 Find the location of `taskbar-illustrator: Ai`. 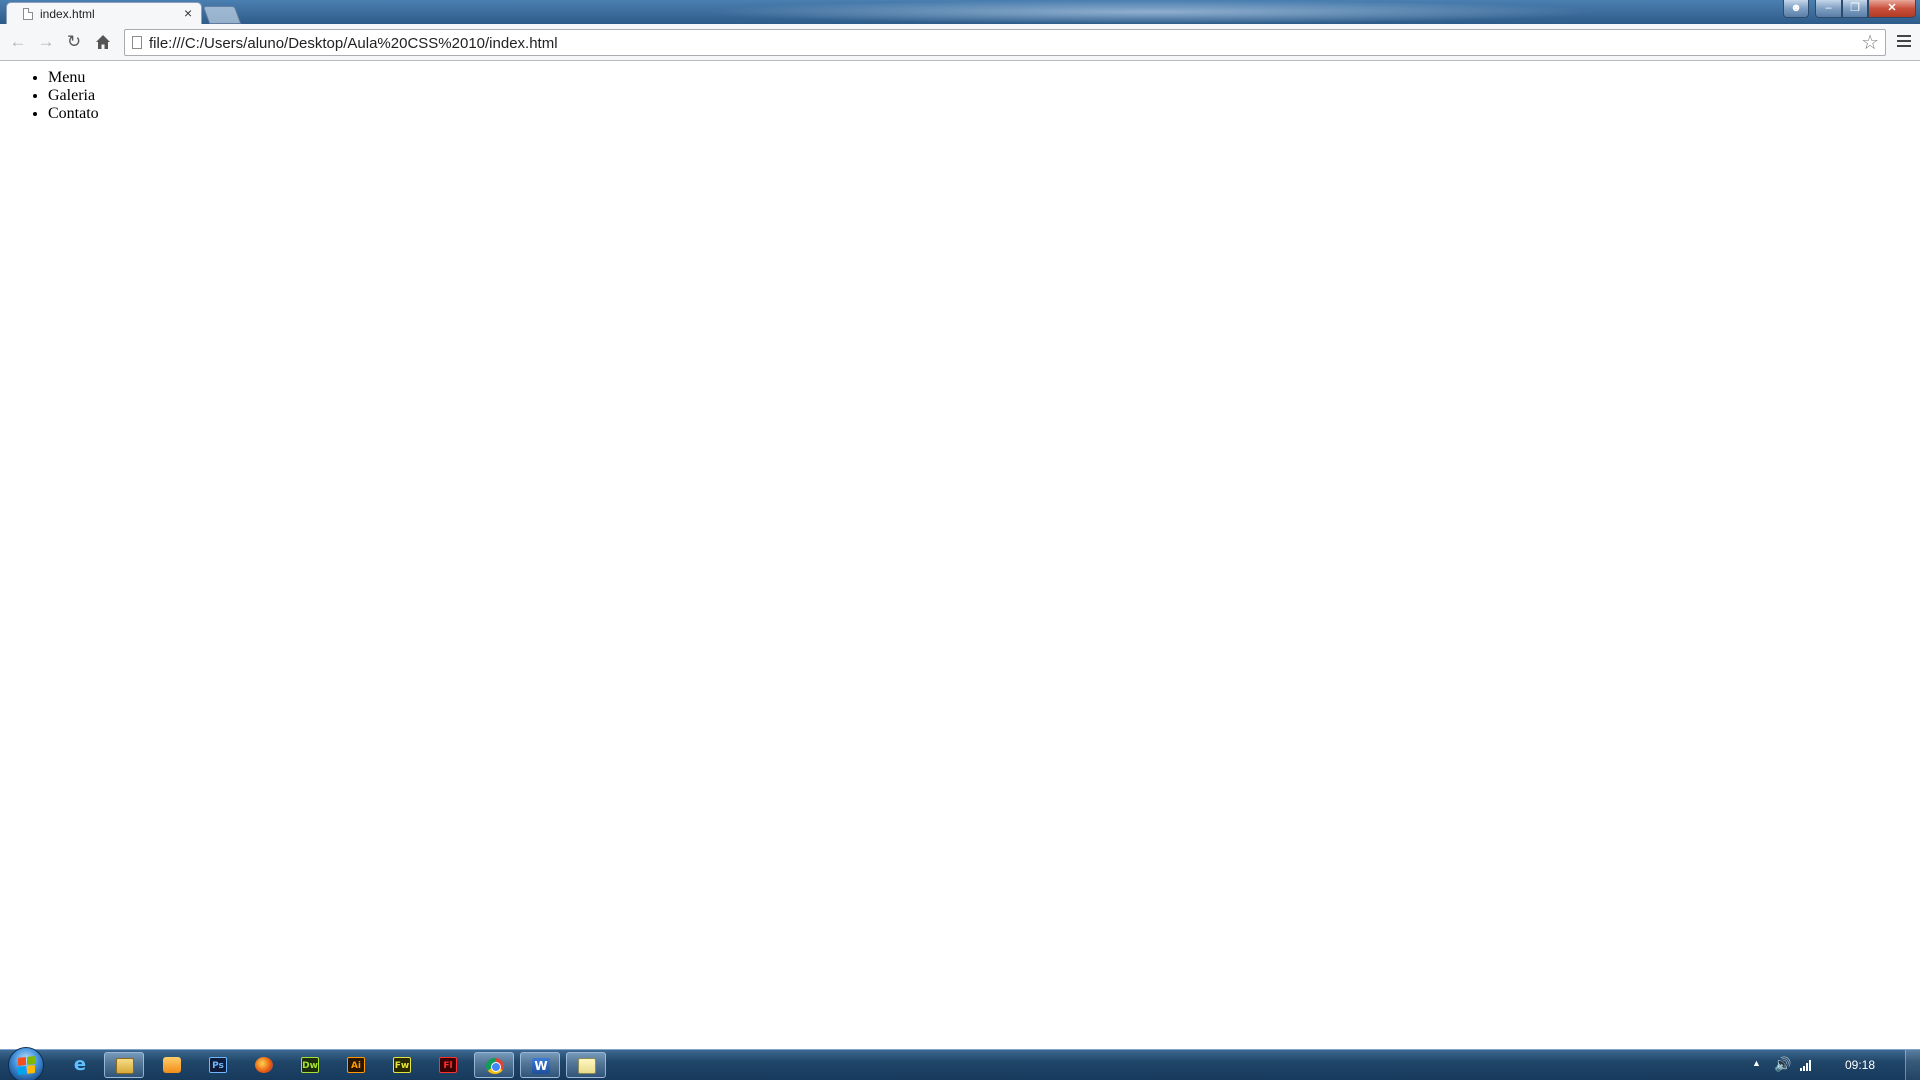

taskbar-illustrator: Ai is located at coordinates (356, 1065).